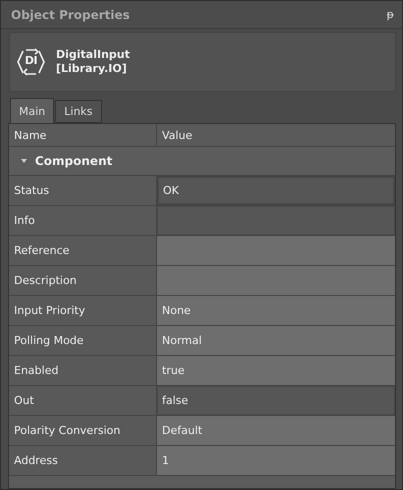 The image size is (403, 490). I want to click on property-value: true, so click(276, 370).